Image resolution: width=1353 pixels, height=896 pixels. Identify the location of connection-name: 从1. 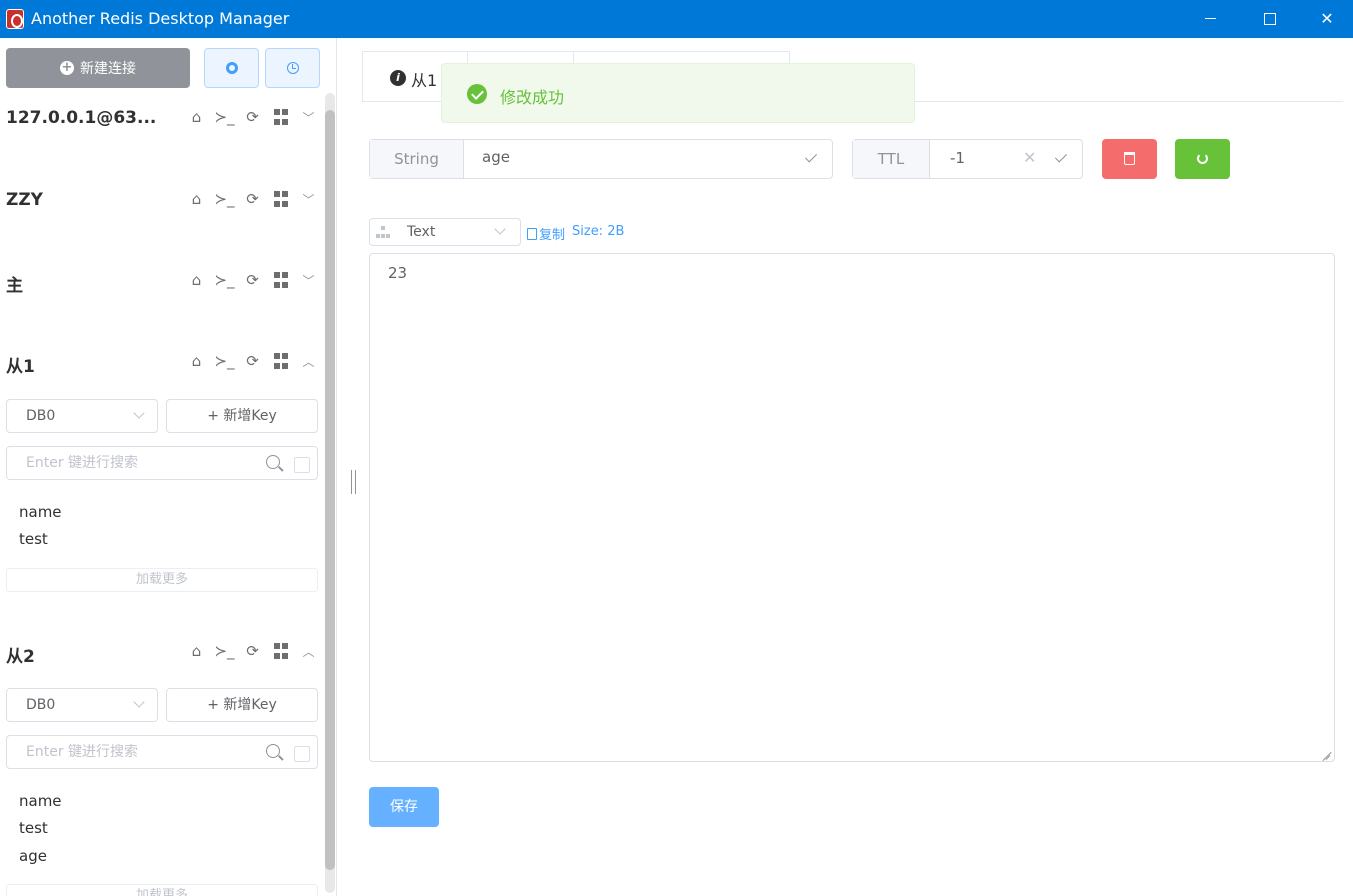
(20, 367).